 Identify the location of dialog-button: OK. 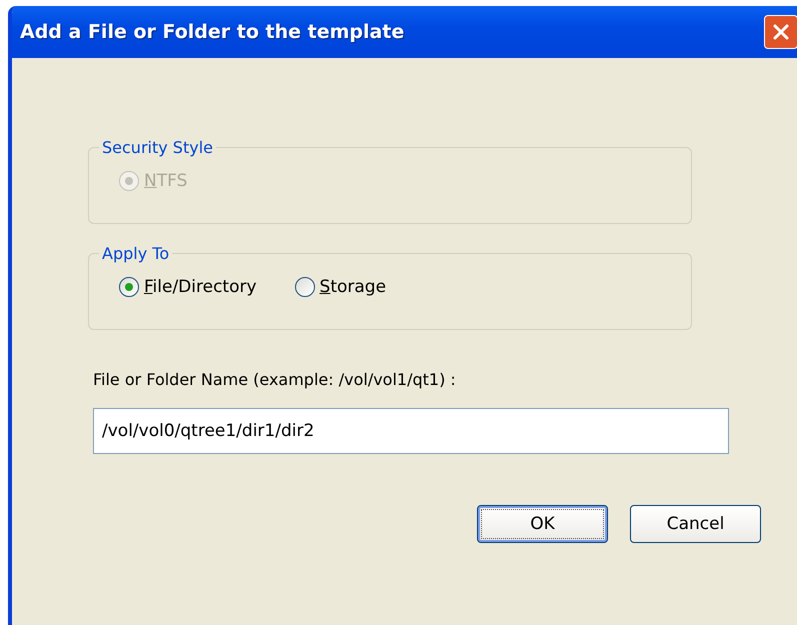
(542, 524).